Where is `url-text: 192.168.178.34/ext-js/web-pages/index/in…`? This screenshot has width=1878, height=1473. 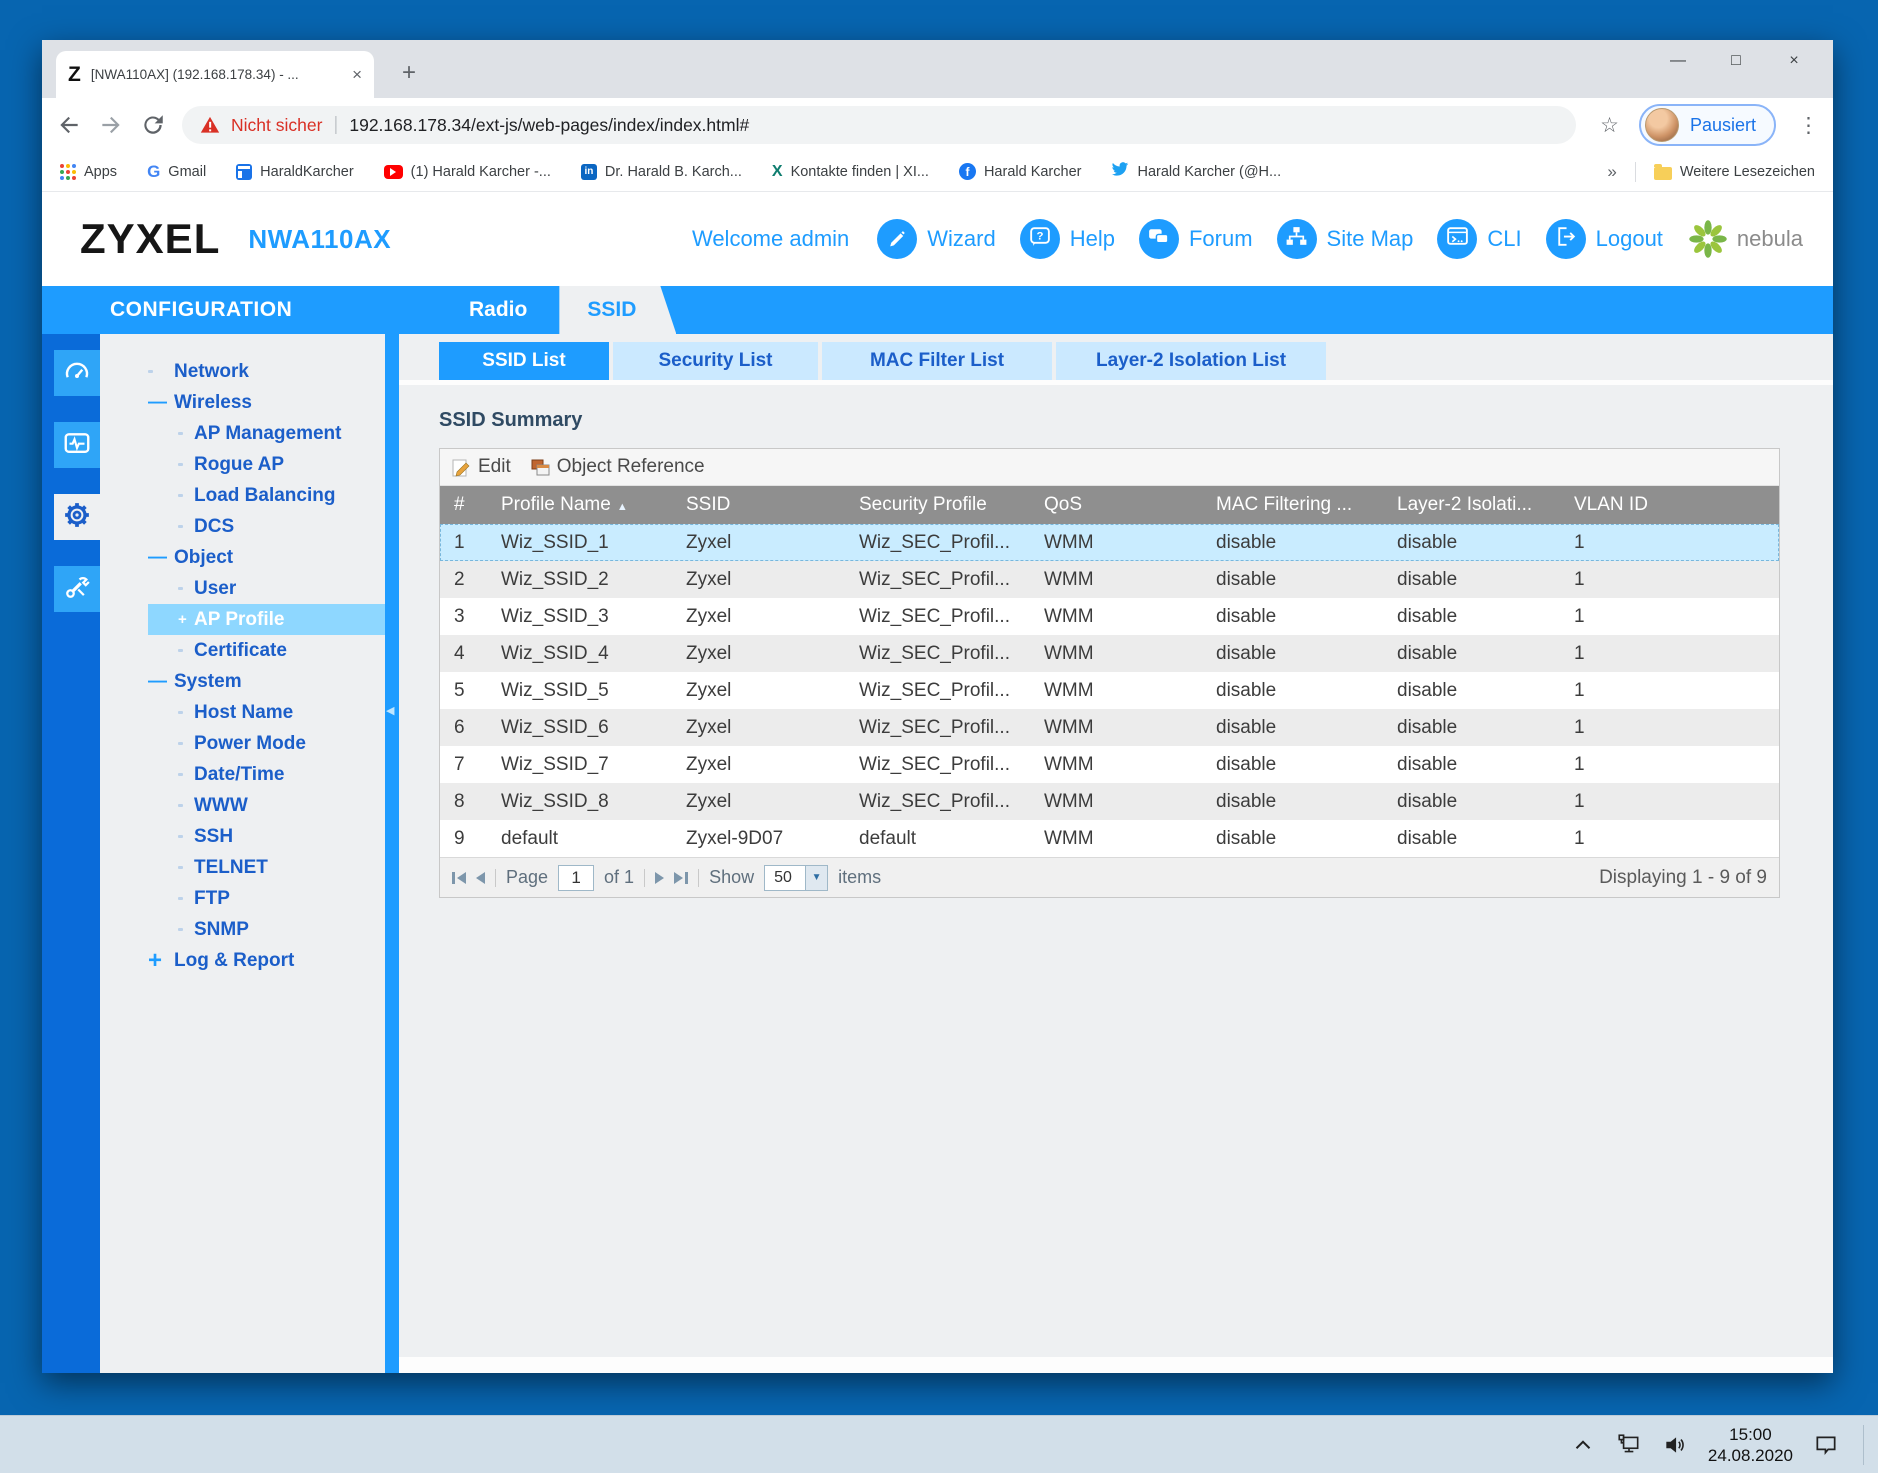 url-text: 192.168.178.34/ext-js/web-pages/index/in… is located at coordinates (953, 125).